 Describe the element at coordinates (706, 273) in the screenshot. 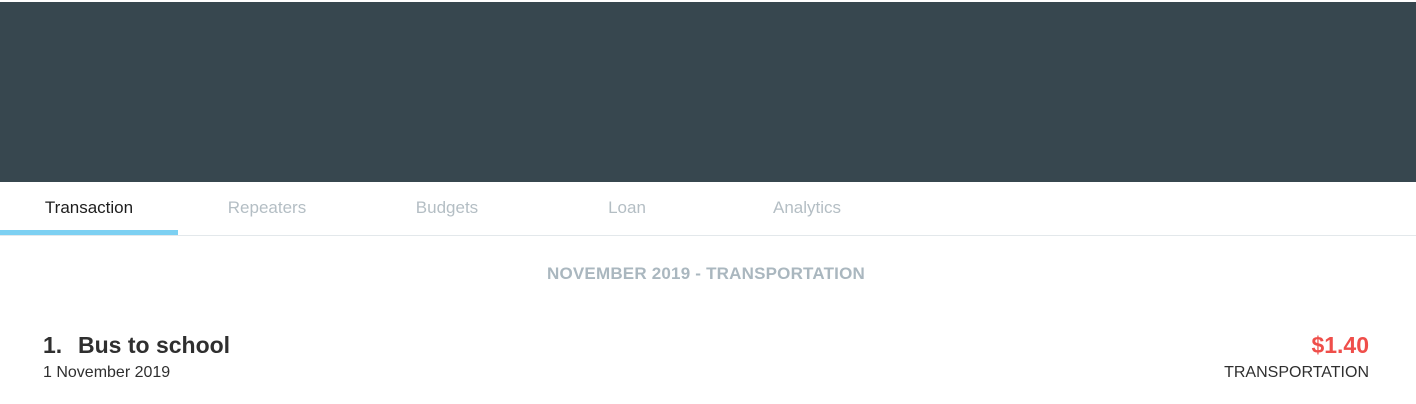

I see `section-heading: NOVEMBER 2019 - TRANSPORTATION` at that location.